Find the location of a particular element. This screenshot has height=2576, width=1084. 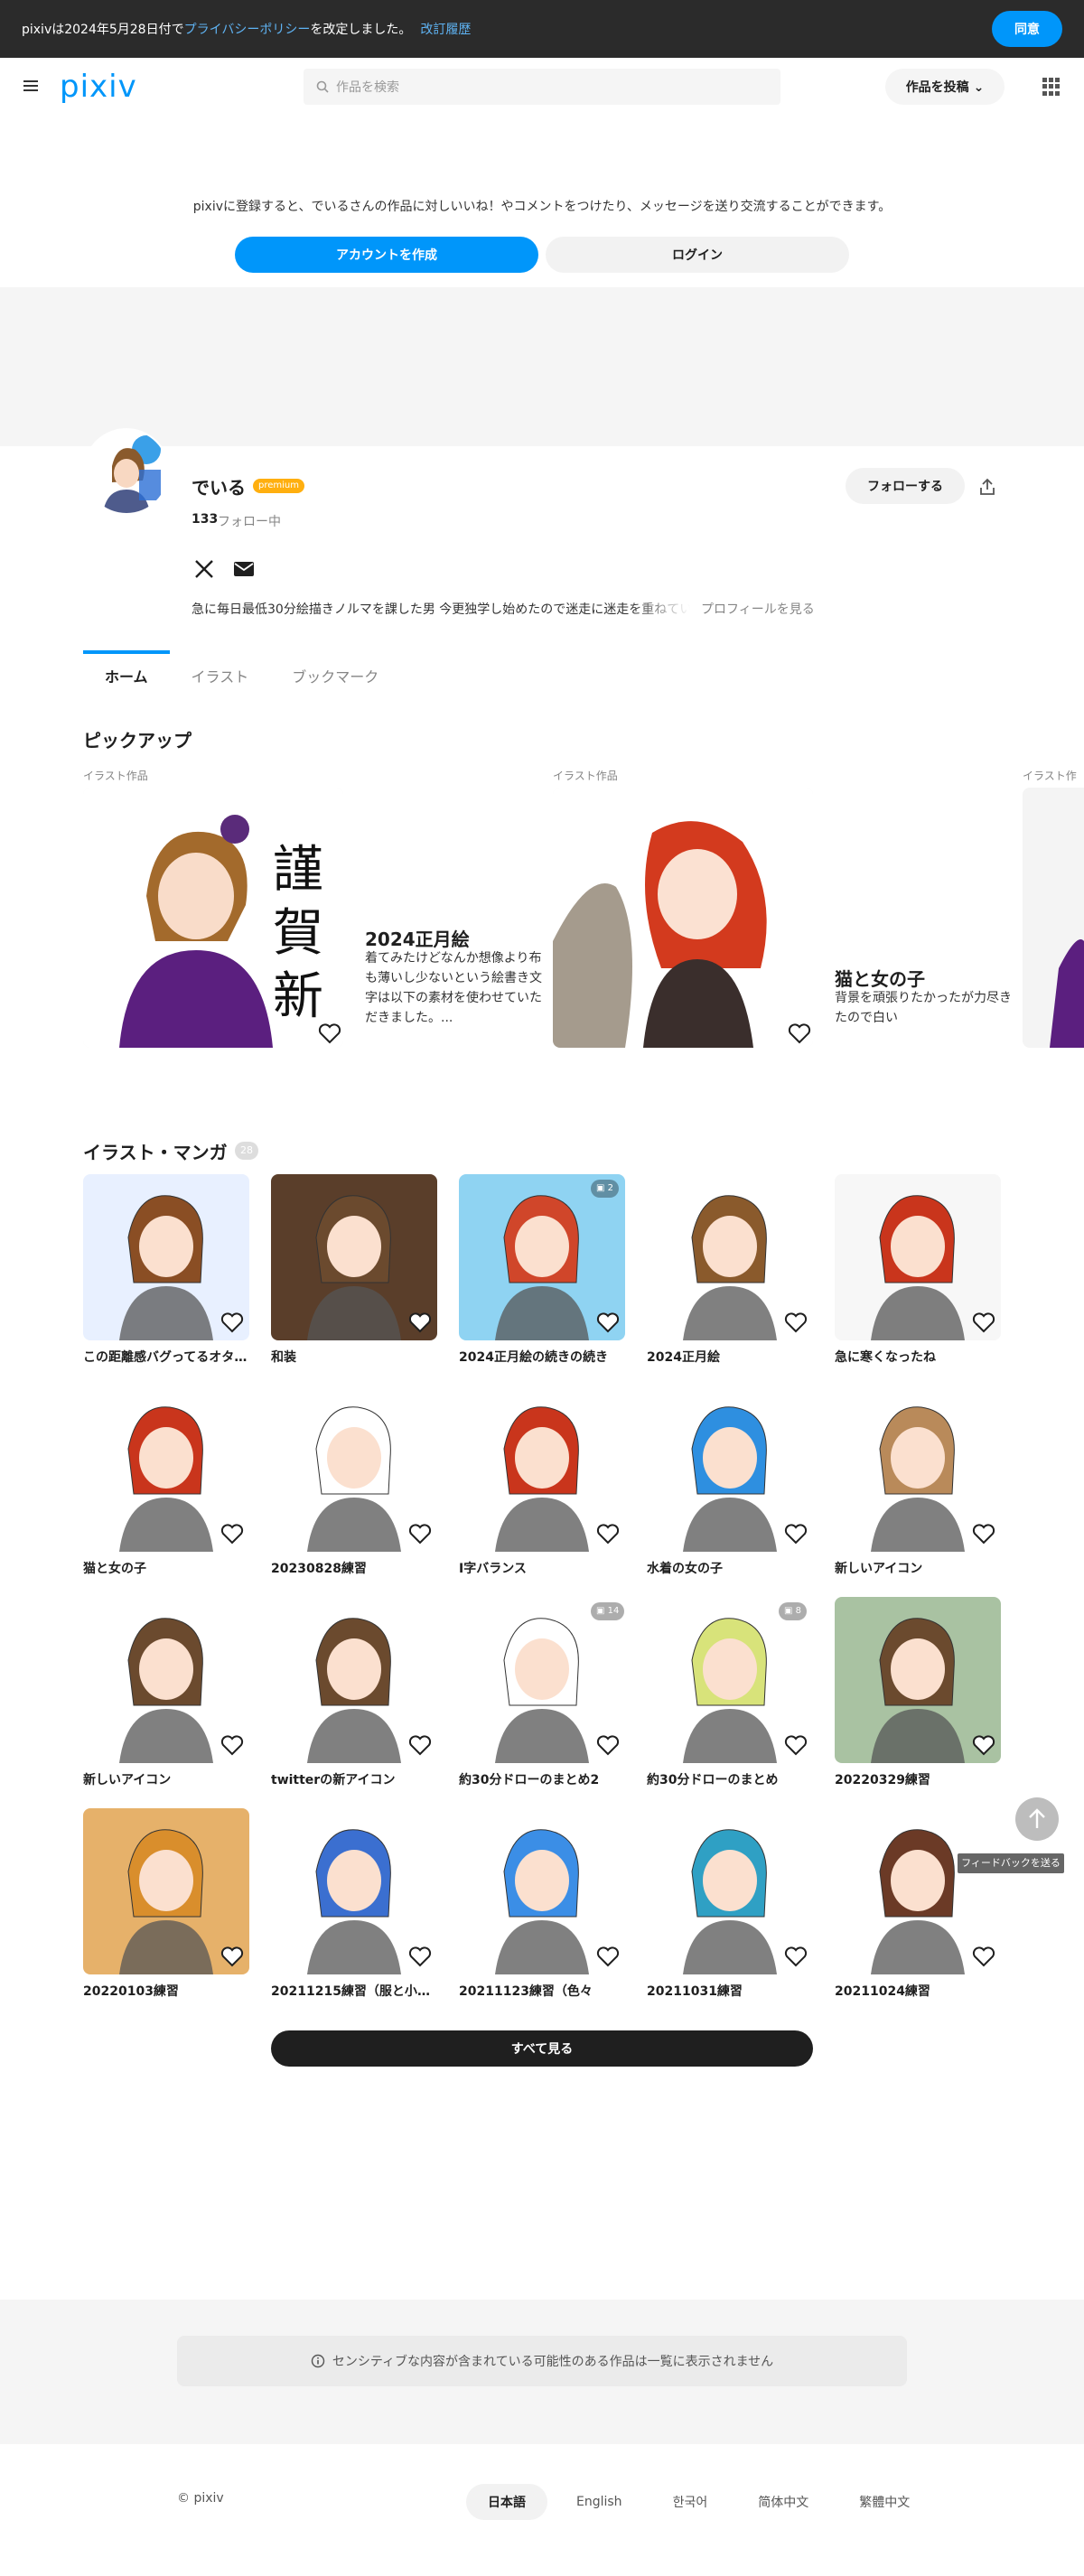

notice-text-before: pixivは2024年5月28日付で is located at coordinates (103, 30).